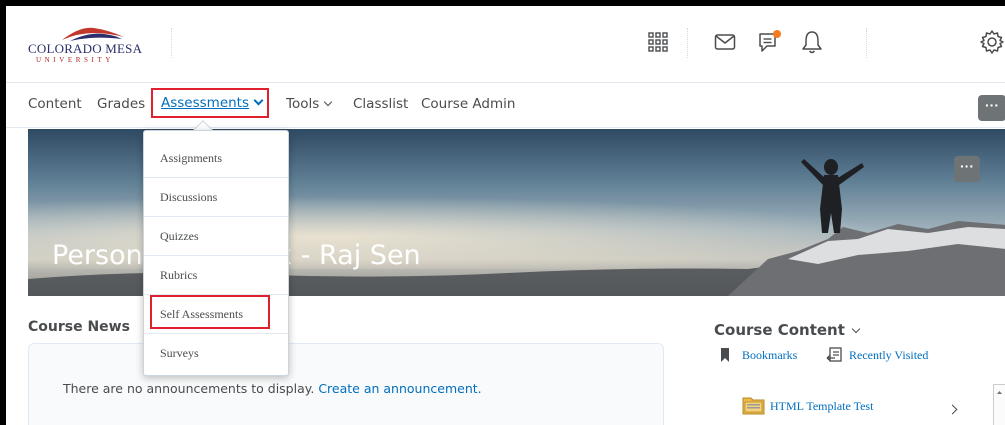 The height and width of the screenshot is (425, 1005). Describe the element at coordinates (725, 355) in the screenshot. I see `bookmark-icon` at that location.